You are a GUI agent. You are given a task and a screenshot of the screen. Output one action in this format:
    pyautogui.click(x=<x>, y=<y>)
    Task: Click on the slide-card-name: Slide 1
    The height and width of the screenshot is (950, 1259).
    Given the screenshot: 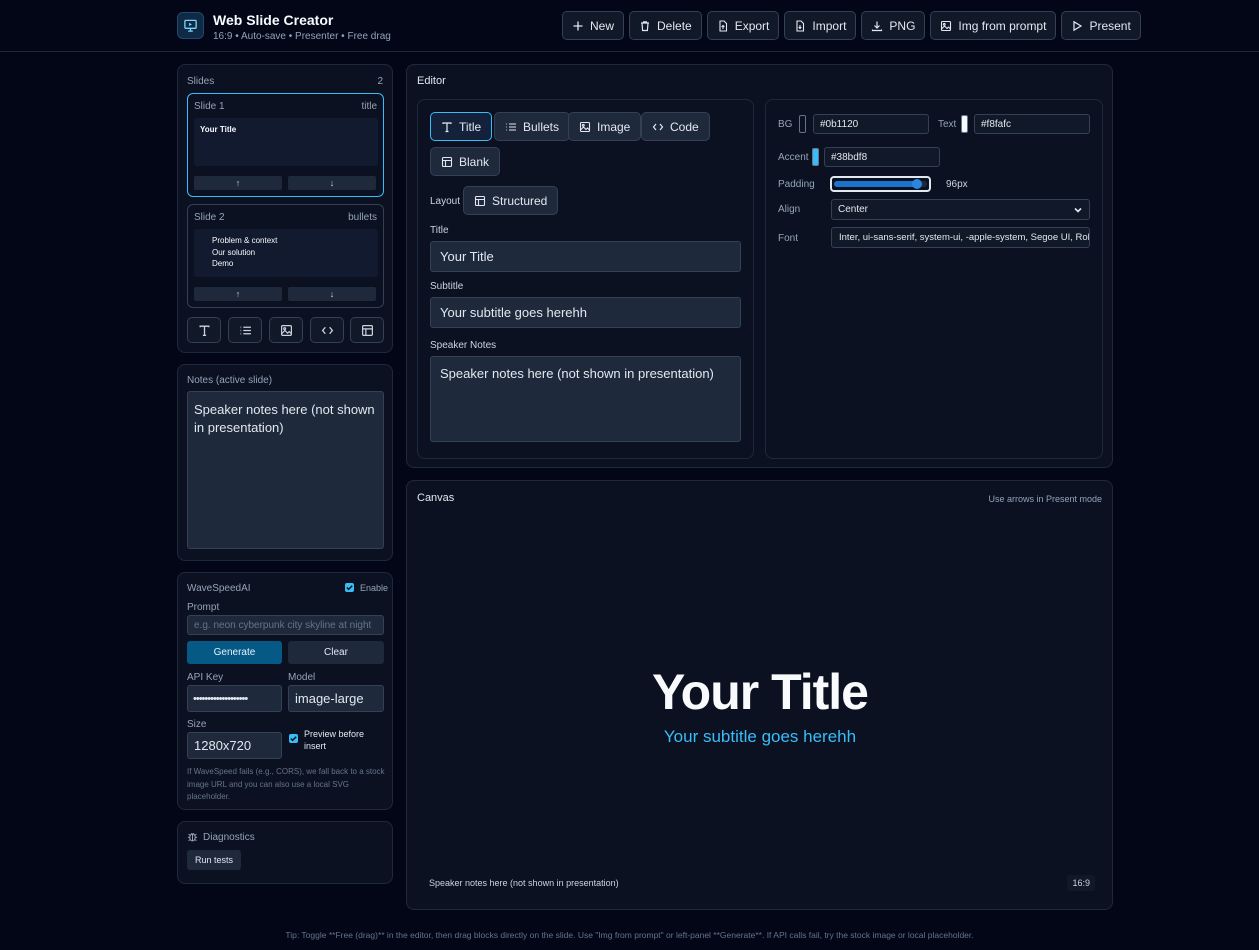 What is the action you would take?
    pyautogui.click(x=209, y=106)
    